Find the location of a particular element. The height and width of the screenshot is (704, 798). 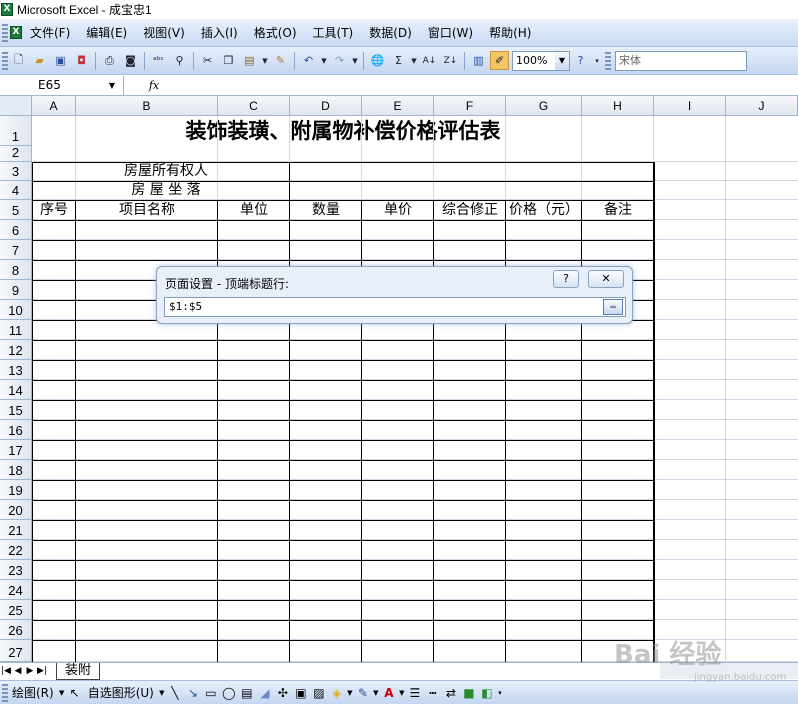

line-style-icon: ☰ is located at coordinates (415, 693).